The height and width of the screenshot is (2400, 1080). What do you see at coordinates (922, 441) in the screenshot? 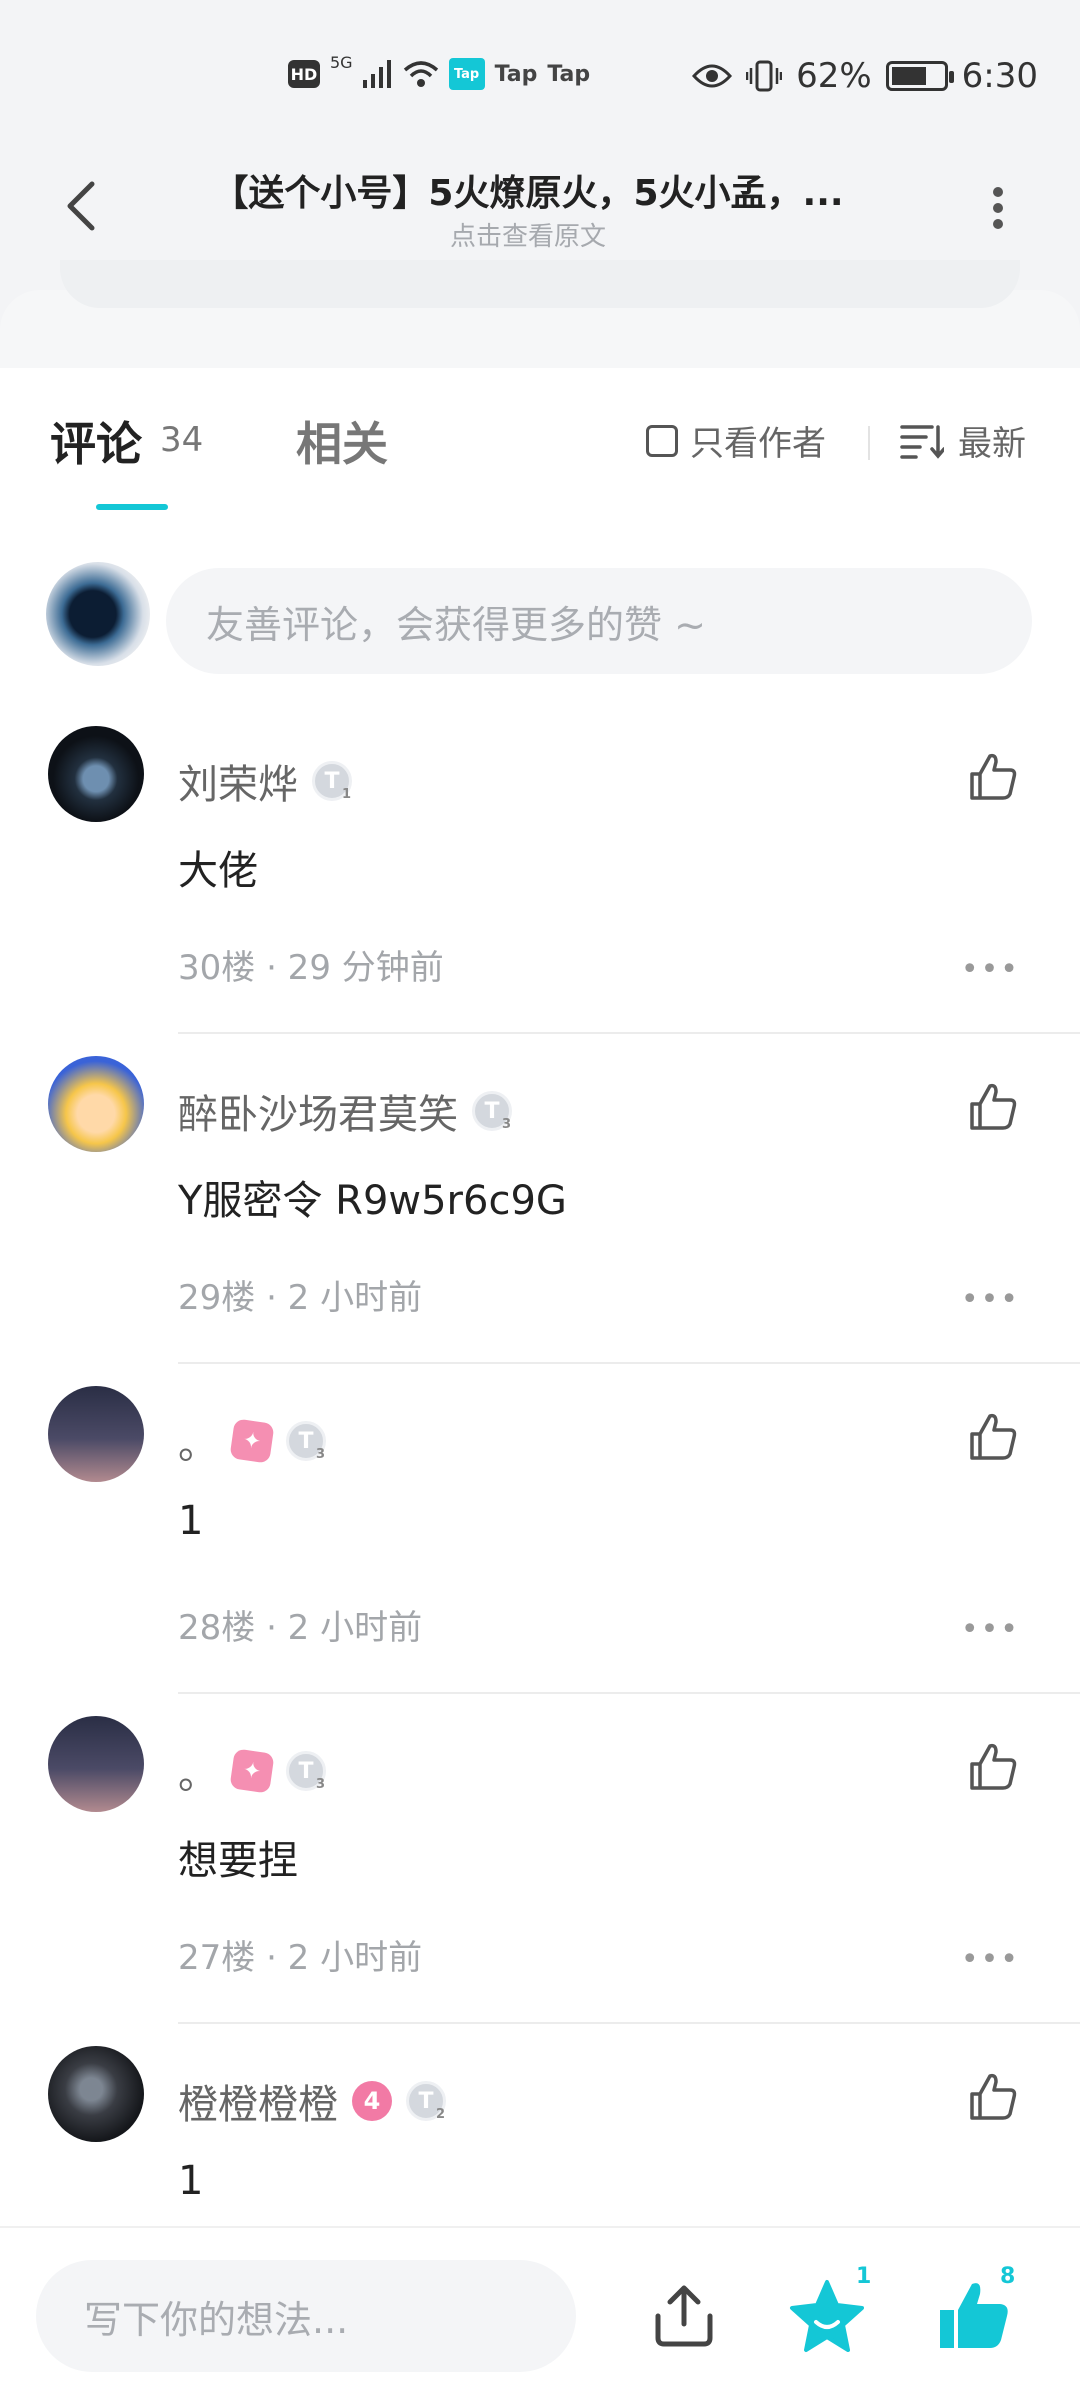
I see `sort-icon` at bounding box center [922, 441].